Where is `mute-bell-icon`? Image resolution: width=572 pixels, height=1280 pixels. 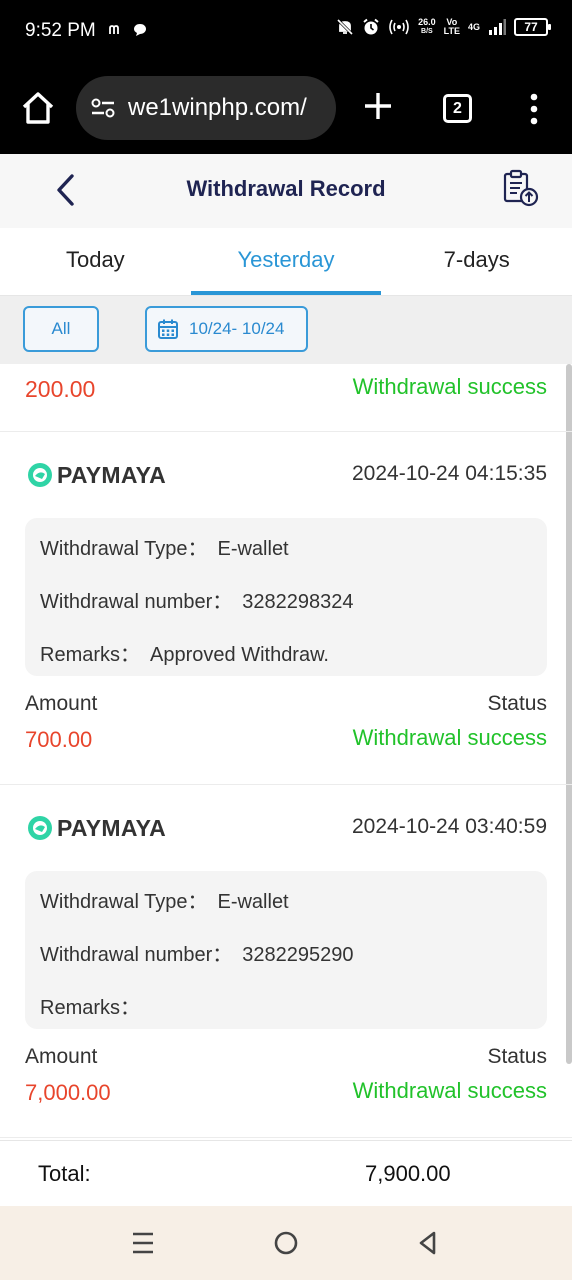
mute-bell-icon is located at coordinates (345, 27).